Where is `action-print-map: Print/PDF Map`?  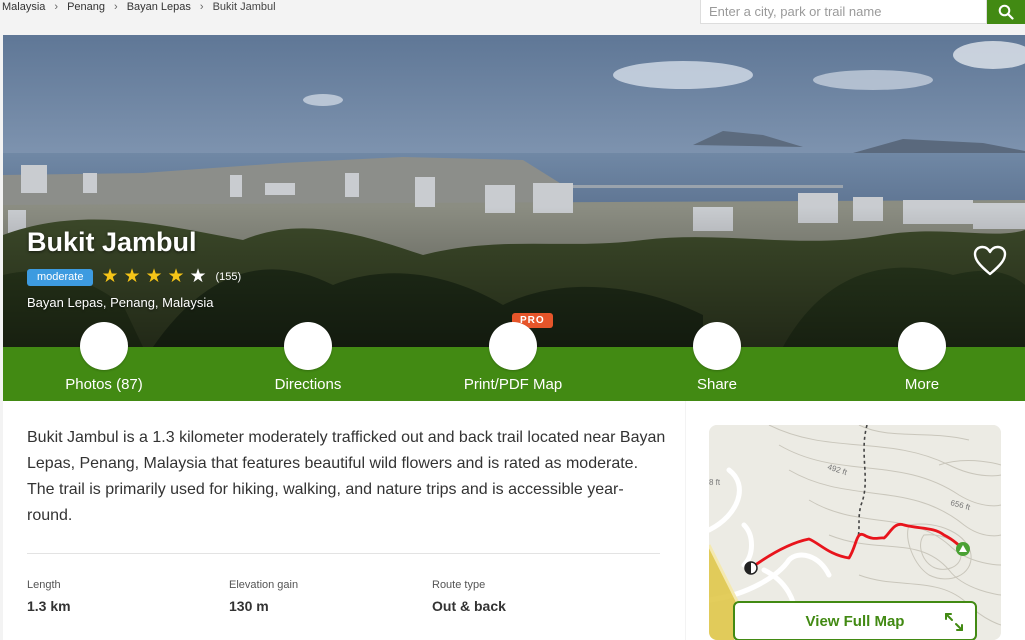 action-print-map: Print/PDF Map is located at coordinates (513, 357).